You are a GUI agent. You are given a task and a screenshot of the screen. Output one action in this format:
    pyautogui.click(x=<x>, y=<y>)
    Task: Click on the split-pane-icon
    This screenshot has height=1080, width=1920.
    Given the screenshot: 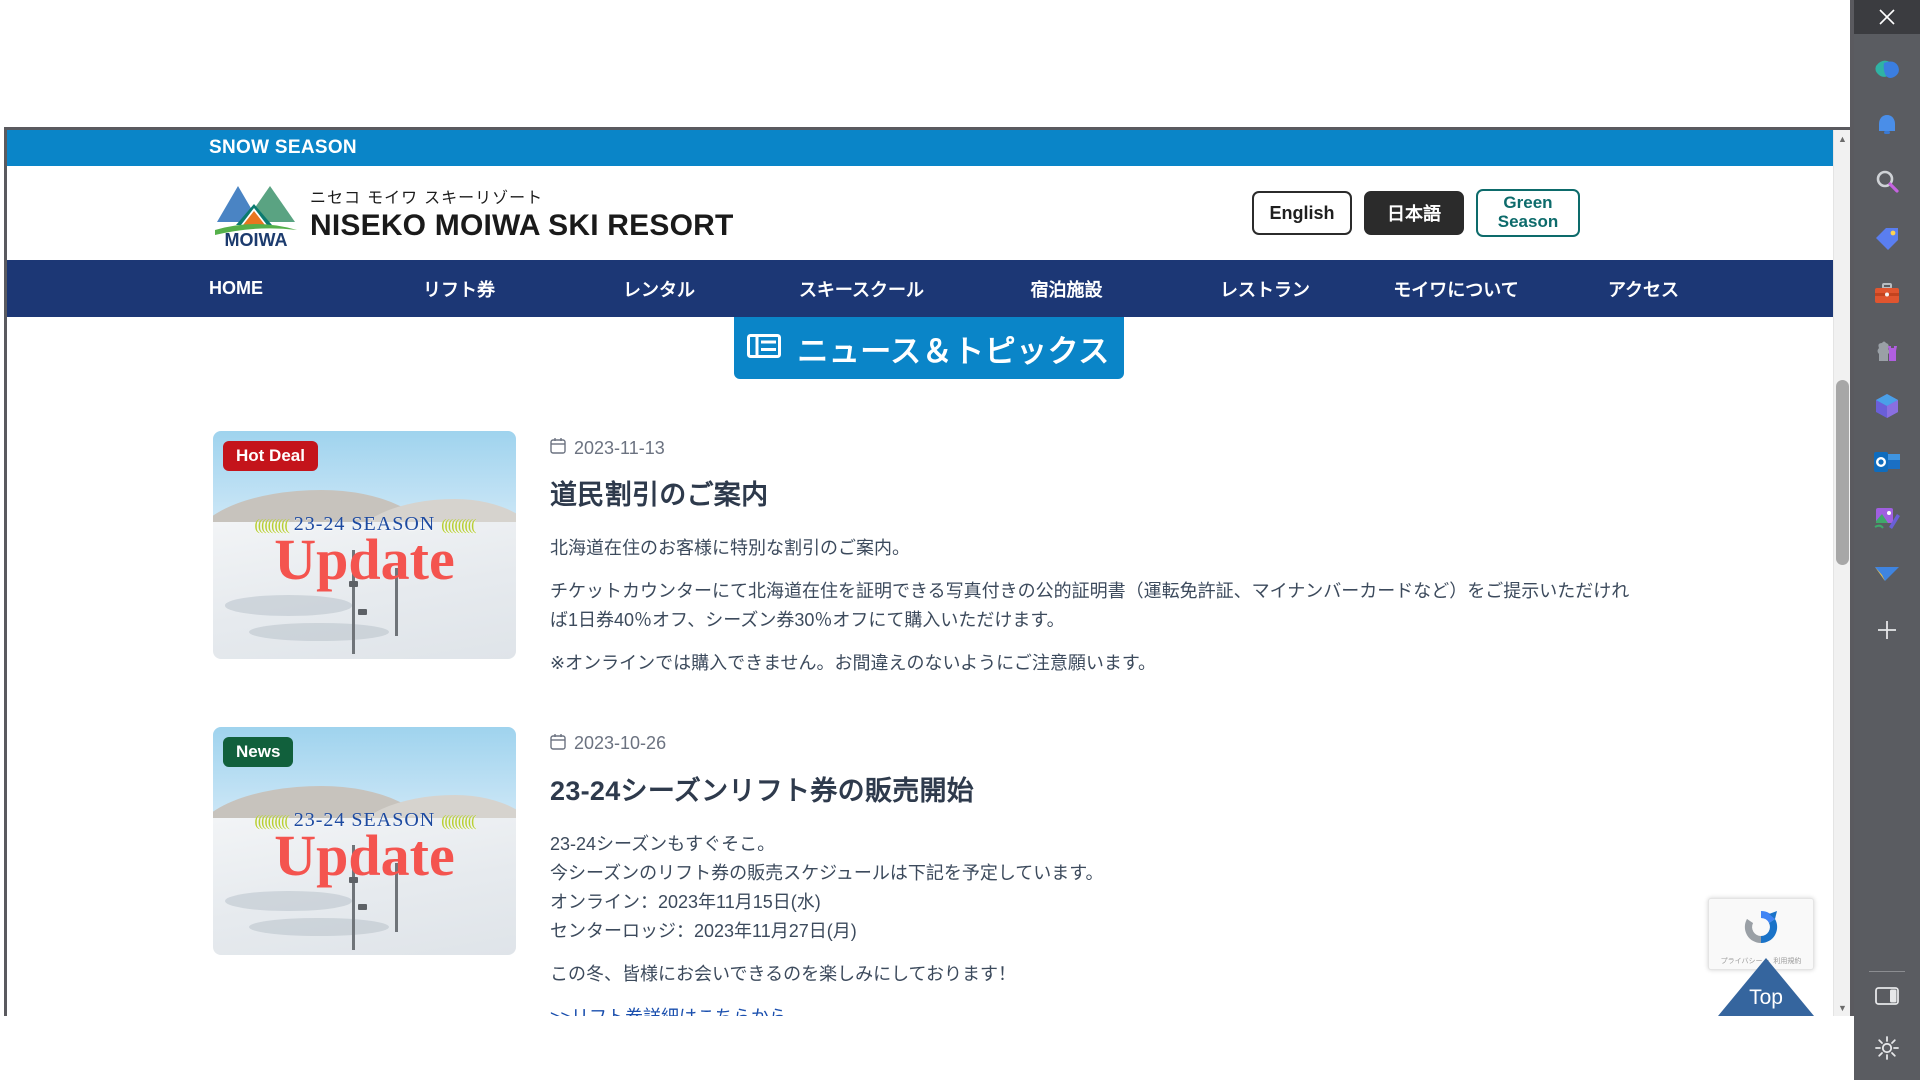 What is the action you would take?
    pyautogui.click(x=1887, y=996)
    